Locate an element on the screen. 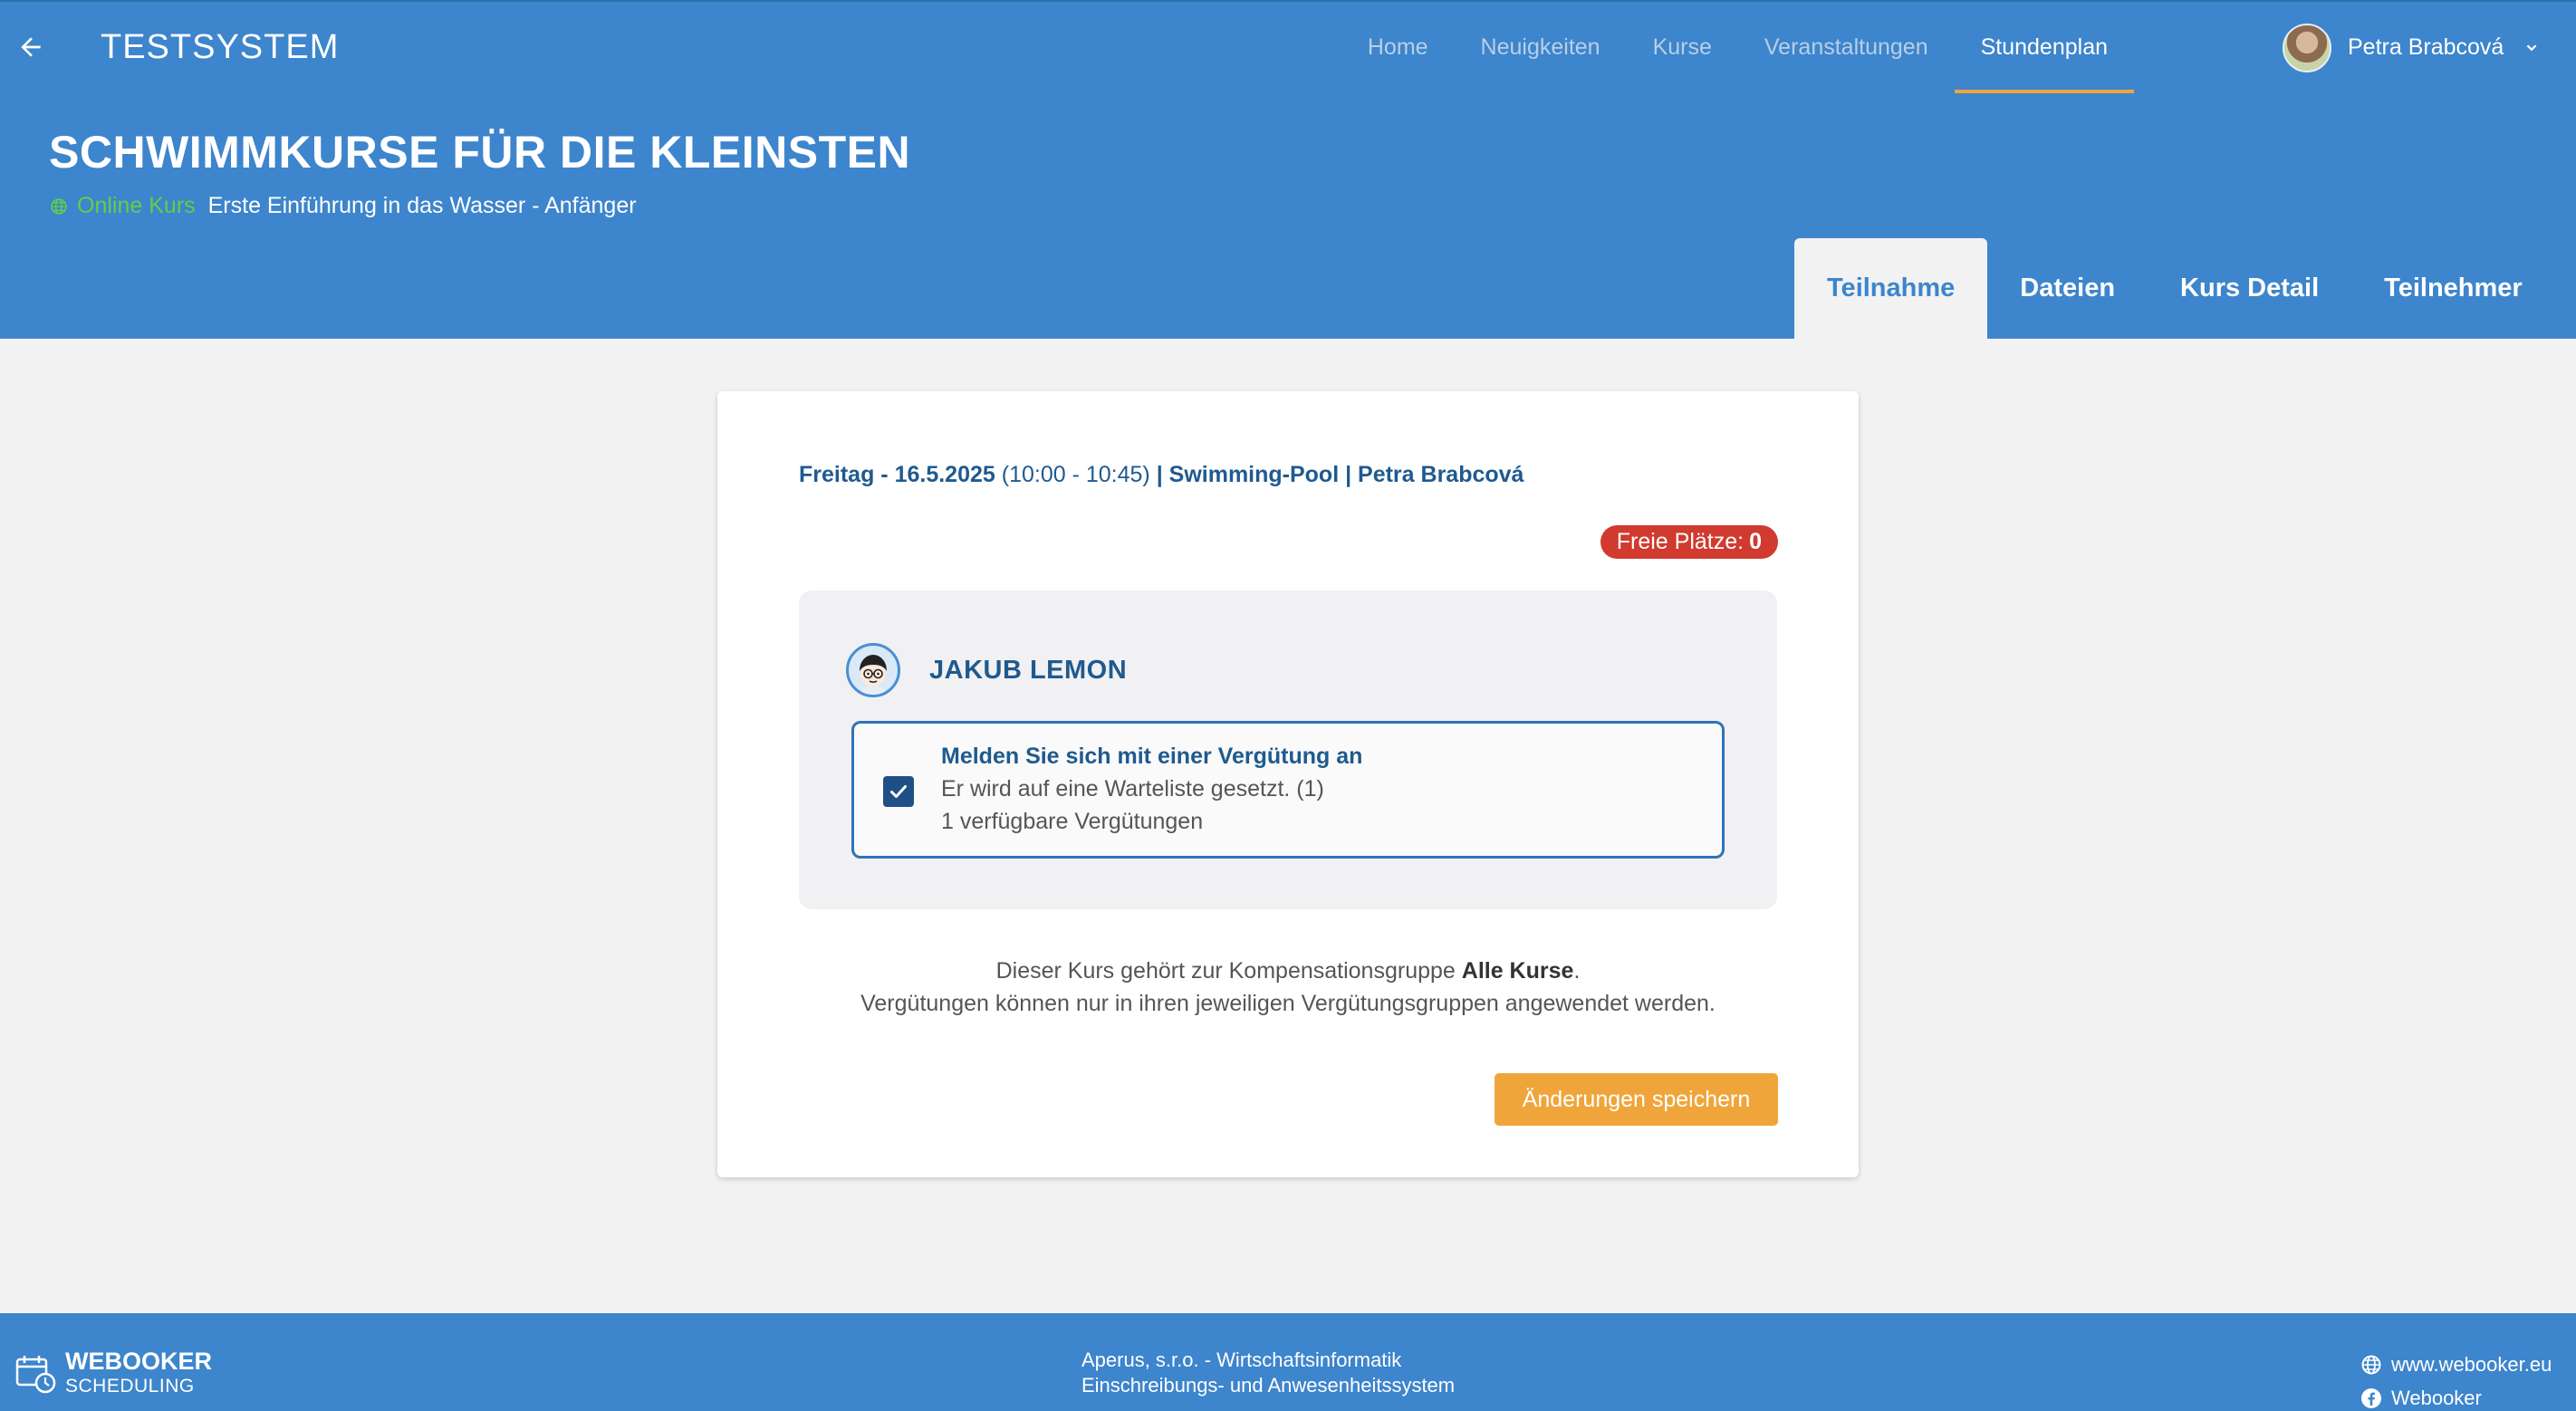 Image resolution: width=2576 pixels, height=1411 pixels. online-course-label: Online Kurs is located at coordinates (136, 205).